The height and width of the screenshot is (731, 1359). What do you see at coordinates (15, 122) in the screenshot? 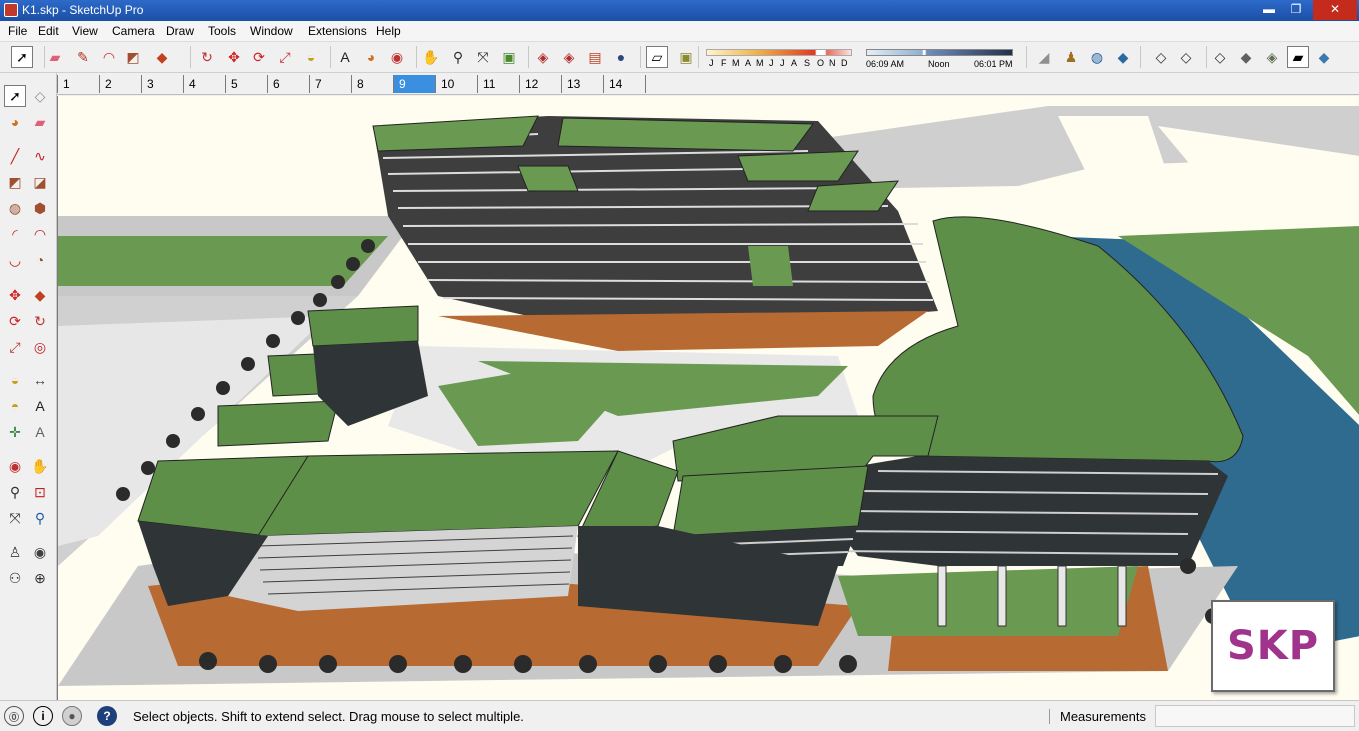
I see `paint-bucket-icon: ◕` at bounding box center [15, 122].